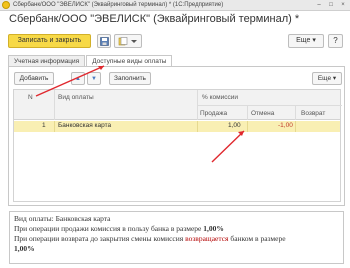  Describe the element at coordinates (306, 41) in the screenshot. I see `more-actions-button: Еще ▾` at that location.